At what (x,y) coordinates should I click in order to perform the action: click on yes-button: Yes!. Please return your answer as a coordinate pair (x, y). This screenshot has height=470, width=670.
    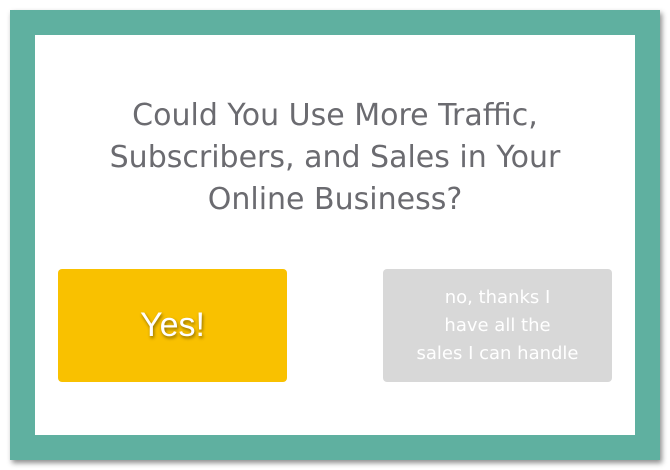
    Looking at the image, I should click on (172, 325).